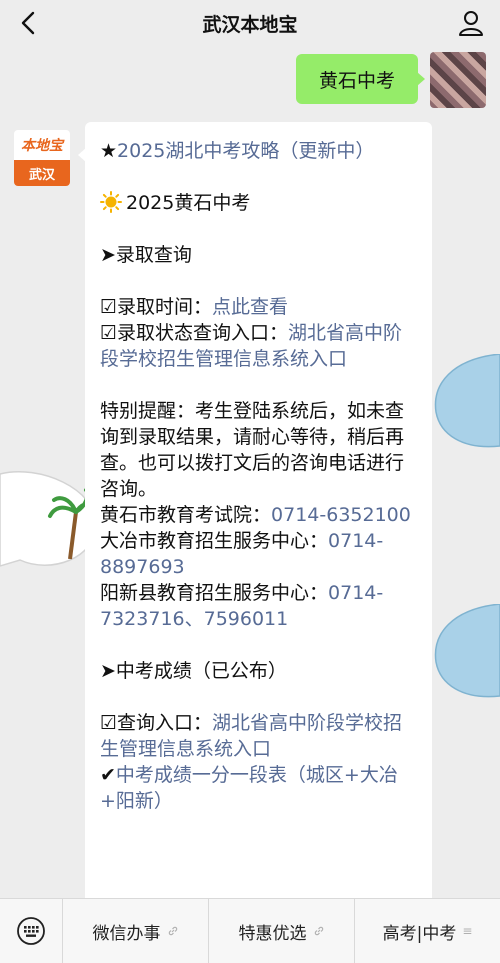  Describe the element at coordinates (156, 307) in the screenshot. I see `admit-time-label: ☑录取时间：` at that location.